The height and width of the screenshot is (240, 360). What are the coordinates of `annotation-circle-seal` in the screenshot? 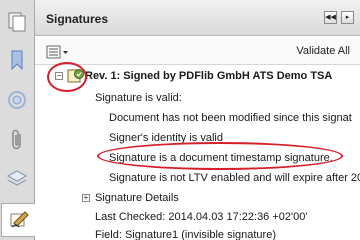 It's located at (67, 77).